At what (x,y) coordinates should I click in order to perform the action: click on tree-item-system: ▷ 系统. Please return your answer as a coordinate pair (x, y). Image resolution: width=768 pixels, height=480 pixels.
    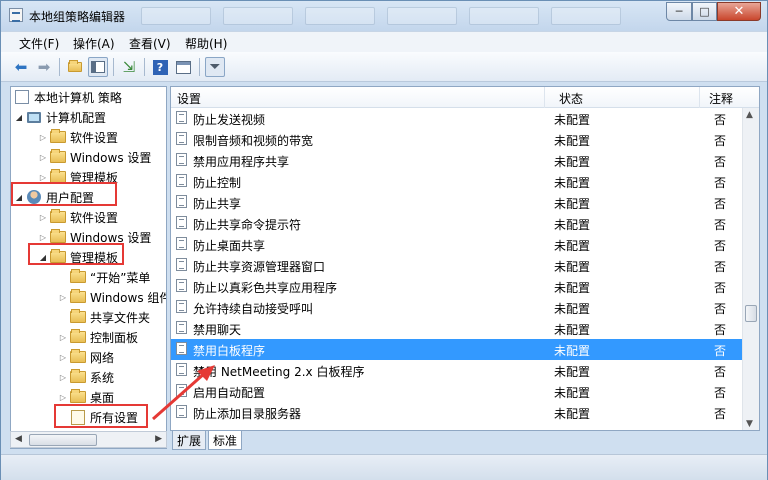
    Looking at the image, I should click on (85, 377).